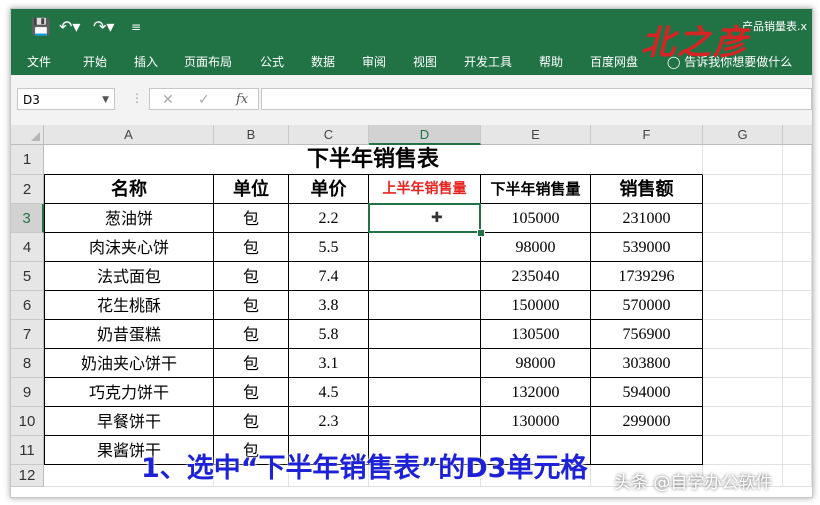  Describe the element at coordinates (208, 61) in the screenshot. I see `tab-page-layout: 页面布局` at that location.